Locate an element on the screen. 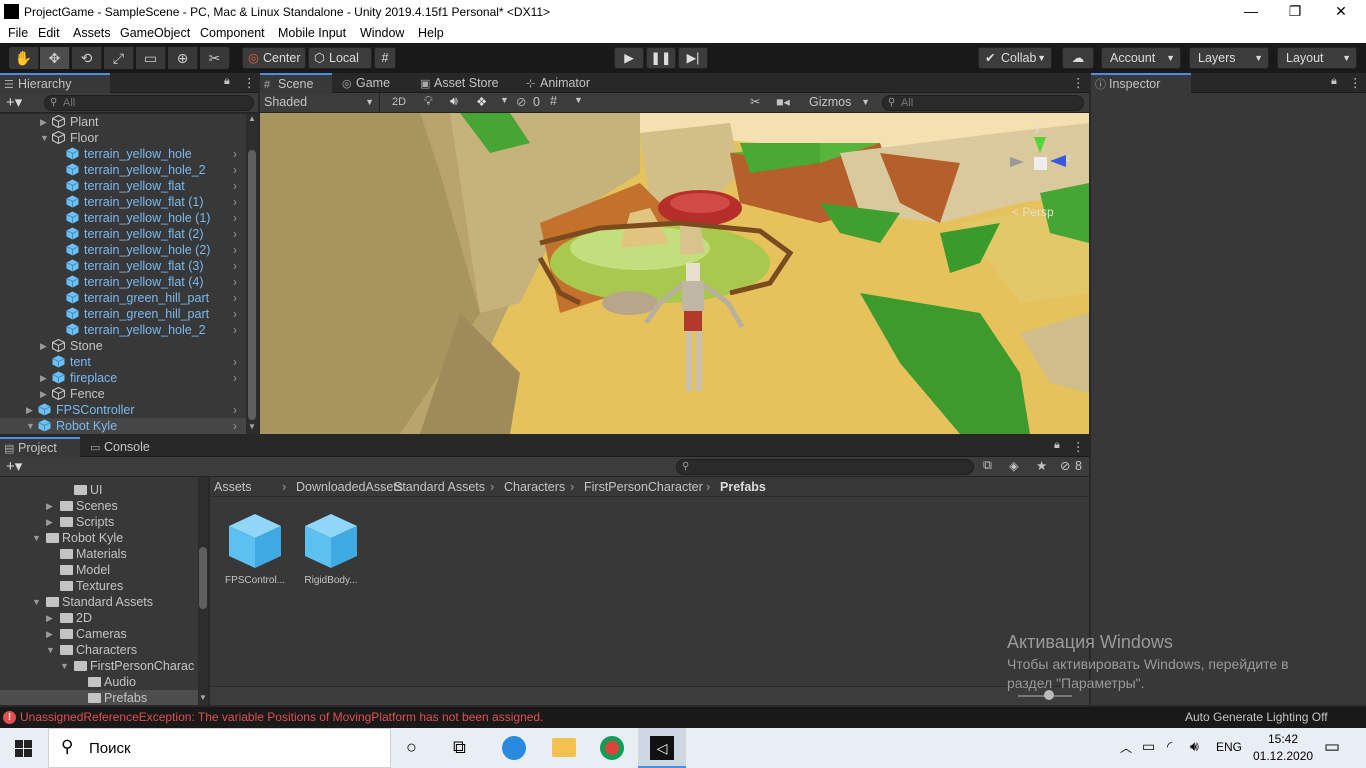 Image resolution: width=1366 pixels, height=768 pixels. layers-dropdown: Layers ▼ is located at coordinates (1229, 58).